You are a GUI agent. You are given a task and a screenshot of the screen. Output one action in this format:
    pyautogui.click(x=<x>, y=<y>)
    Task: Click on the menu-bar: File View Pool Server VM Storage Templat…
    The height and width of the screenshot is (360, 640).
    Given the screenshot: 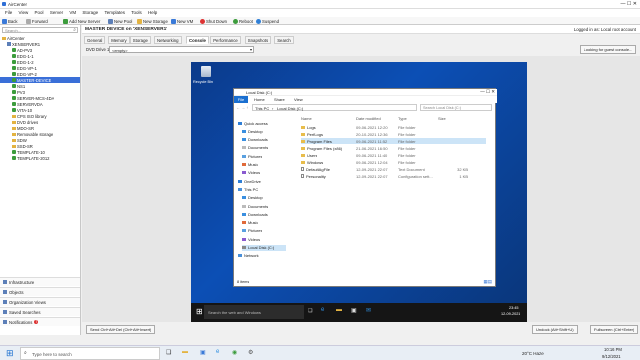 What is the action you would take?
    pyautogui.click(x=320, y=13)
    